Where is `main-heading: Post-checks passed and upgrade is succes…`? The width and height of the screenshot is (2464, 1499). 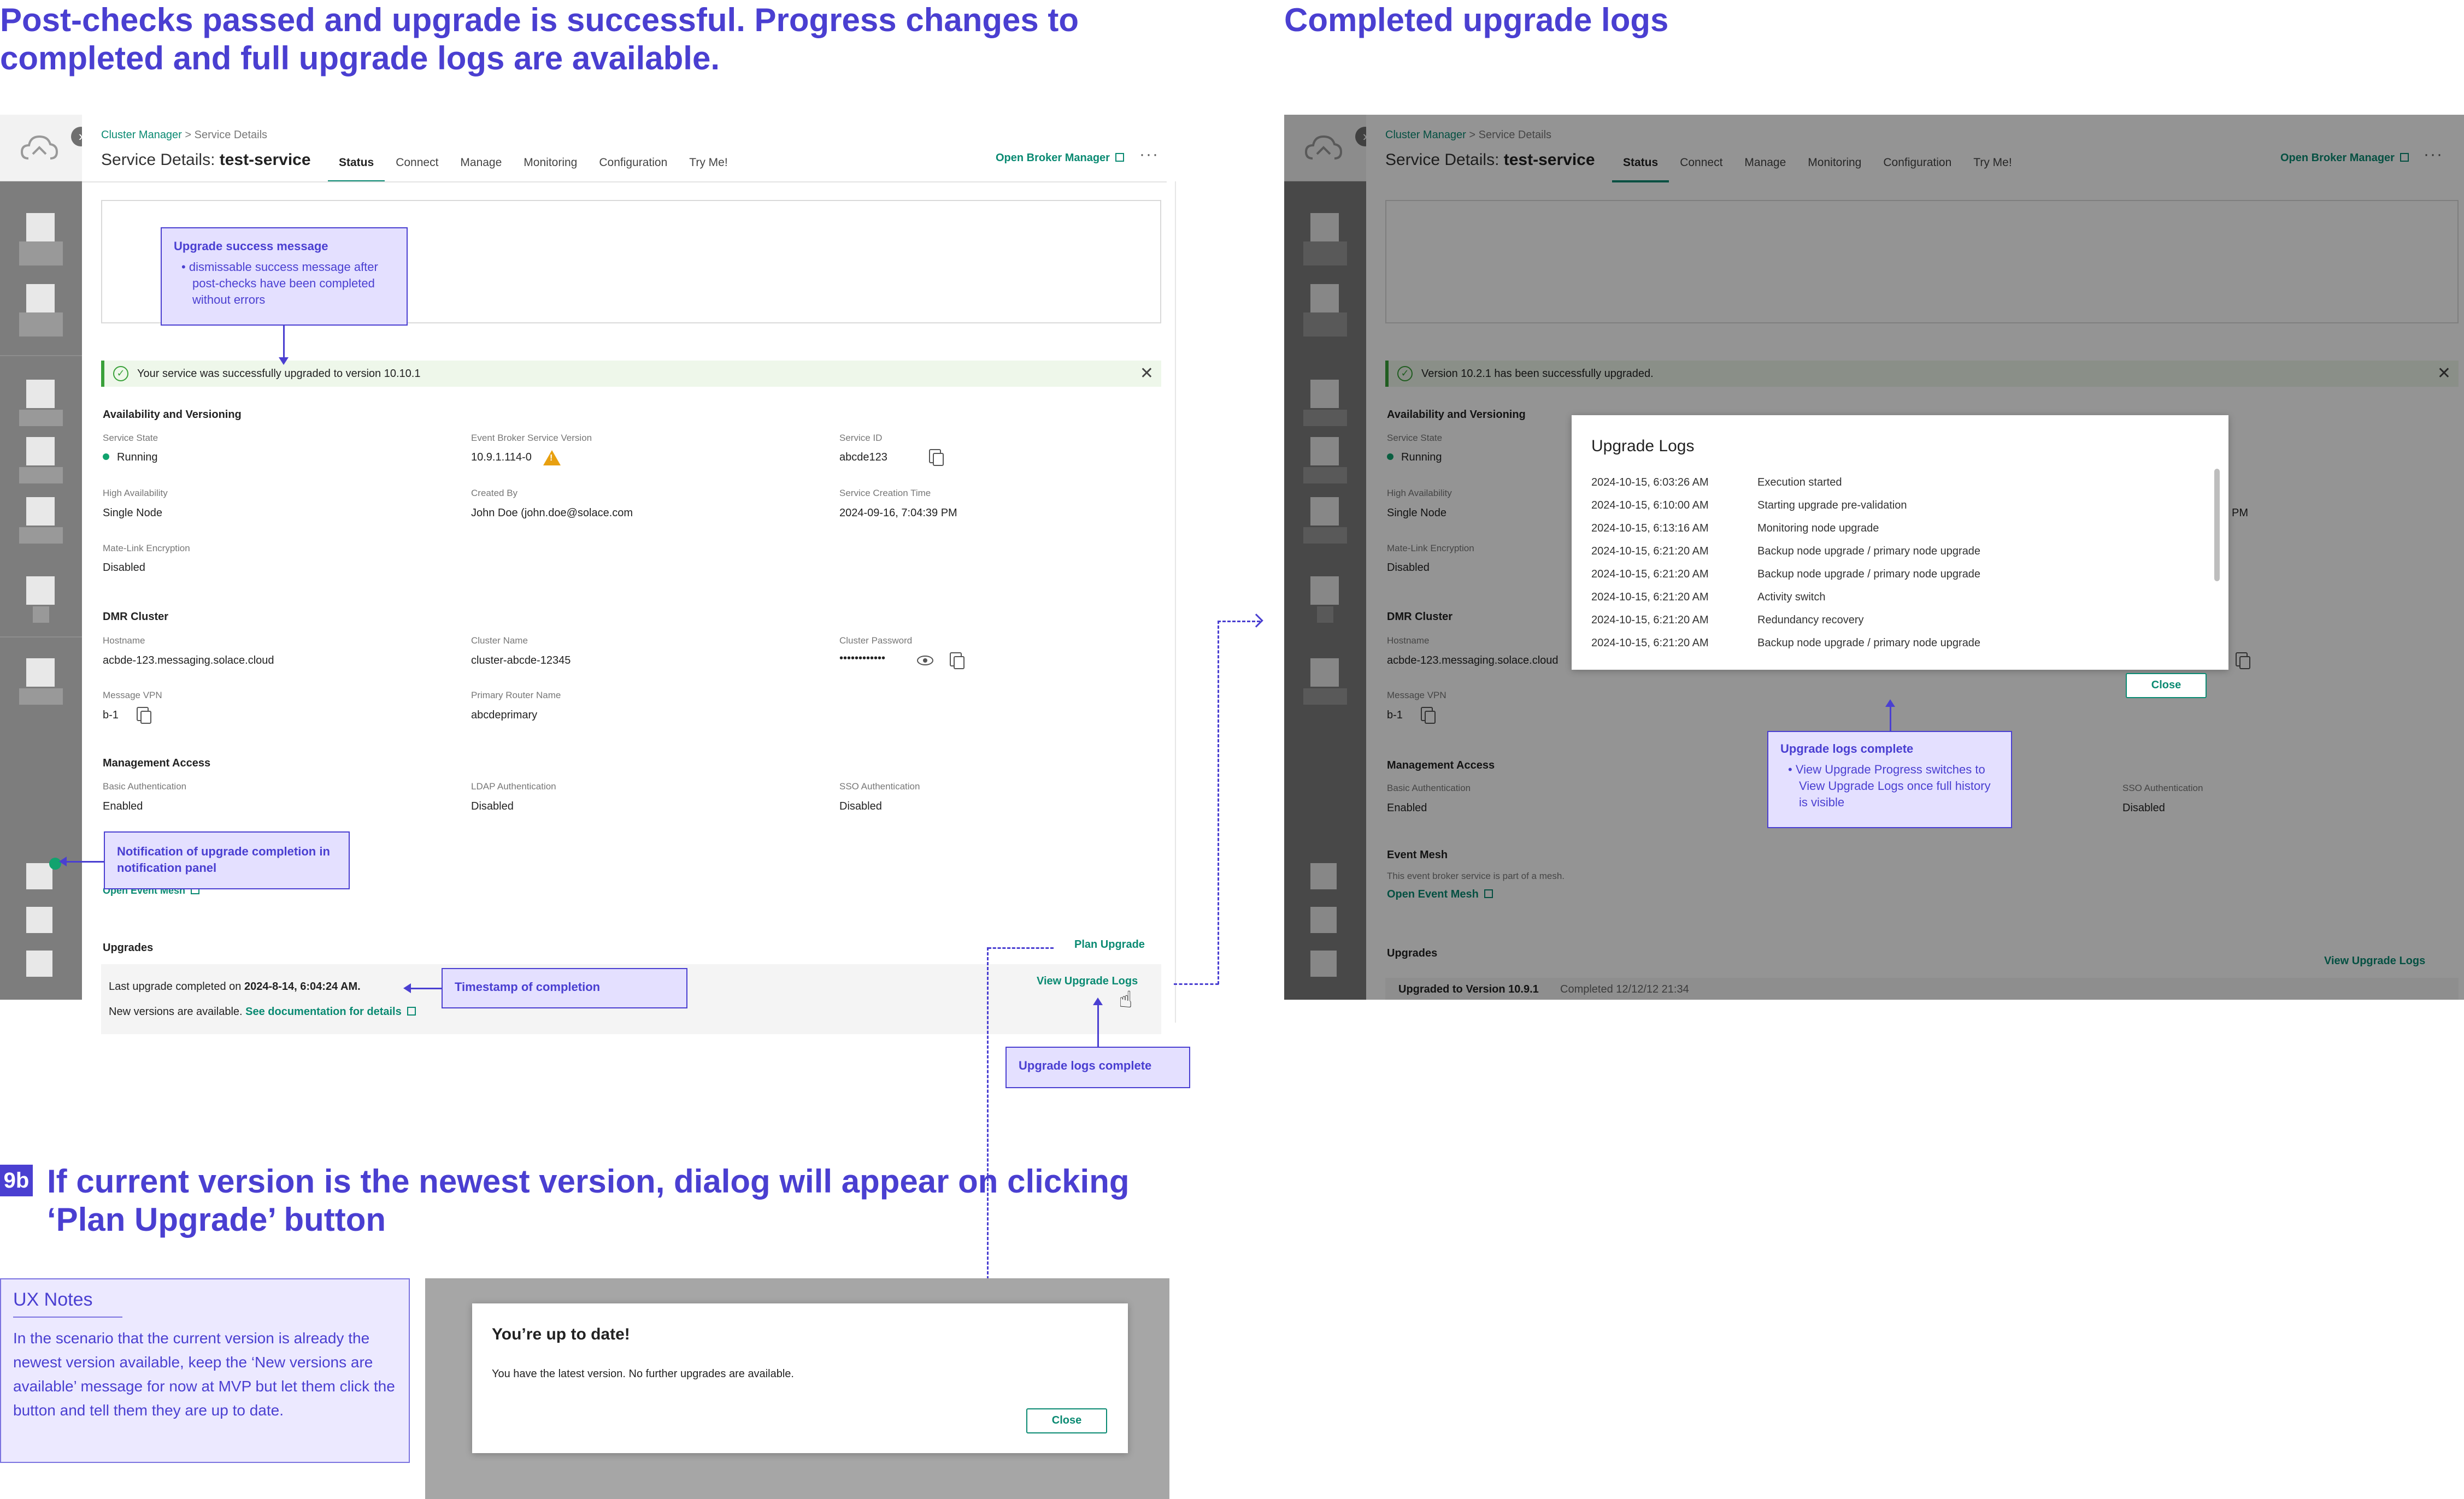
main-heading: Post-checks passed and upgrade is succes… is located at coordinates (539, 39).